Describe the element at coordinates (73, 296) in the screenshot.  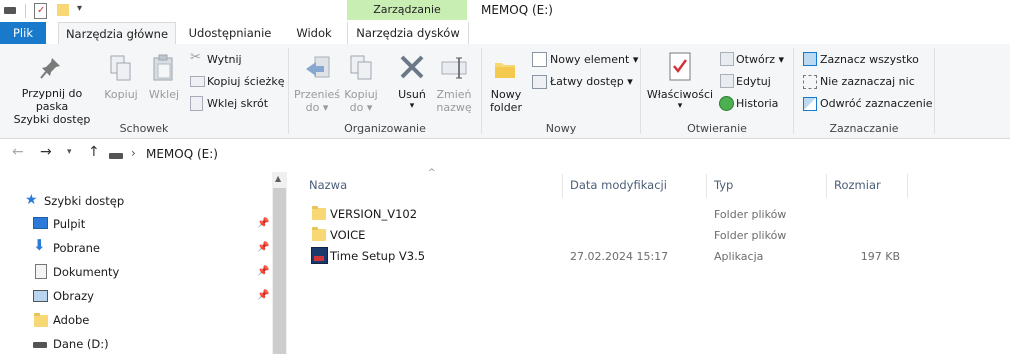
I see `nav-item-pictures: Obrazy` at that location.